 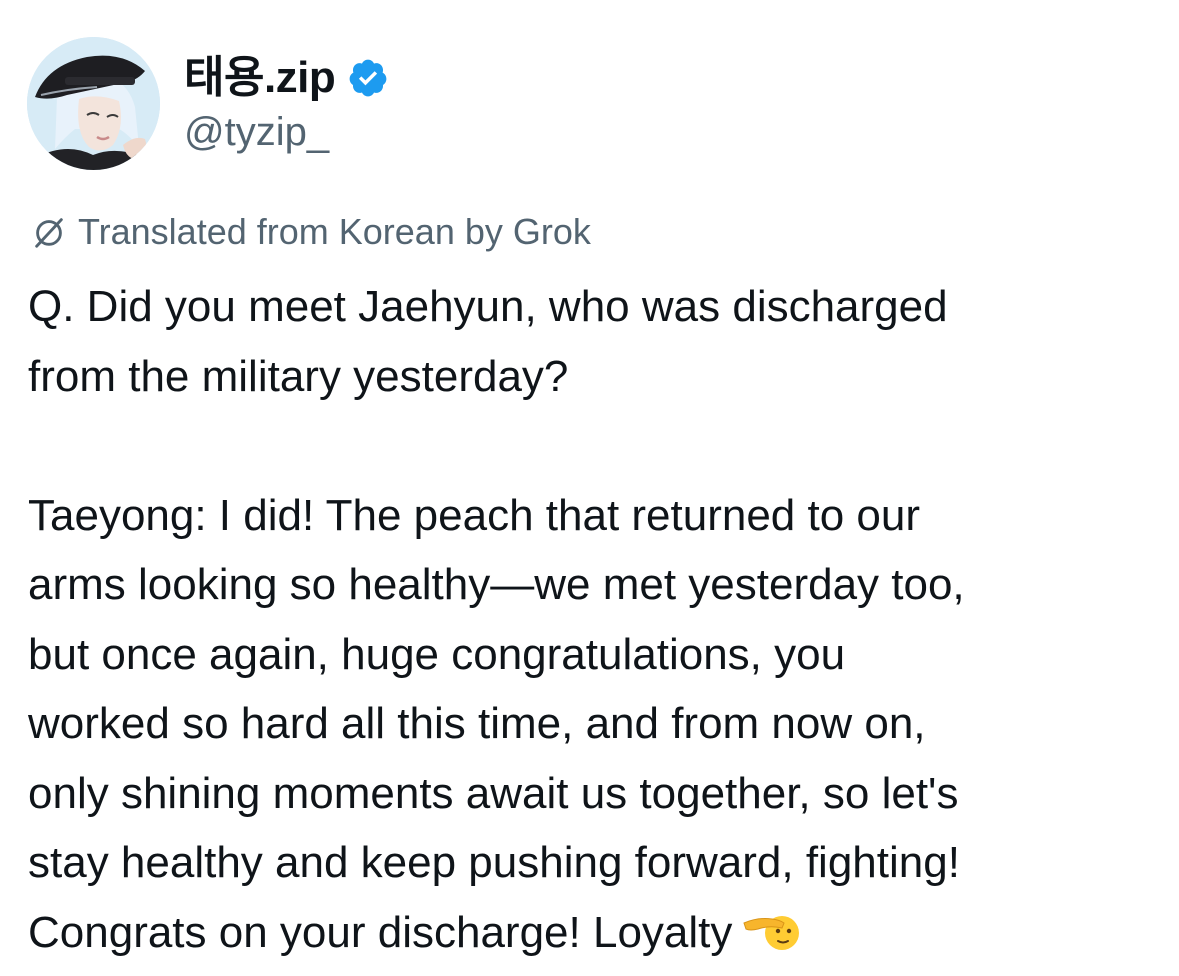 What do you see at coordinates (93, 103) in the screenshot?
I see `avatar` at bounding box center [93, 103].